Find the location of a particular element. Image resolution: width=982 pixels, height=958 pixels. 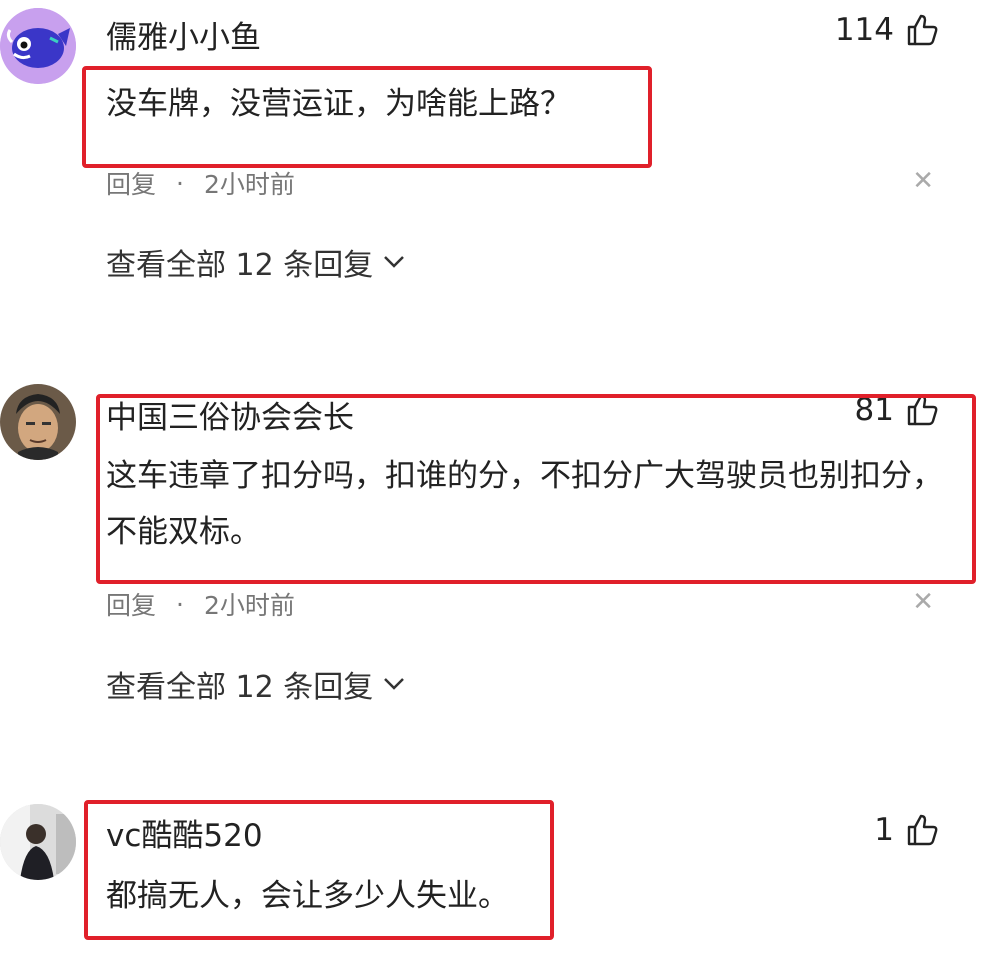

comment-username: 儒雅小小鱼 is located at coordinates (183, 34).